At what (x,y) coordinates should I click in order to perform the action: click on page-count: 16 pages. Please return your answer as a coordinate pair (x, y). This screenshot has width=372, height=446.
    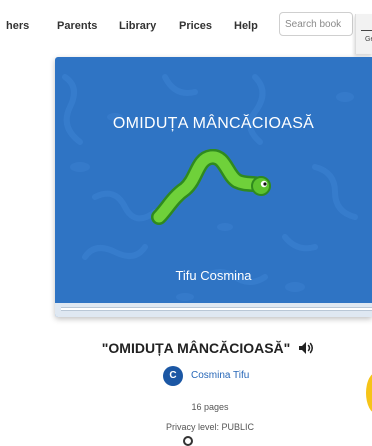
    Looking at the image, I should click on (210, 407).